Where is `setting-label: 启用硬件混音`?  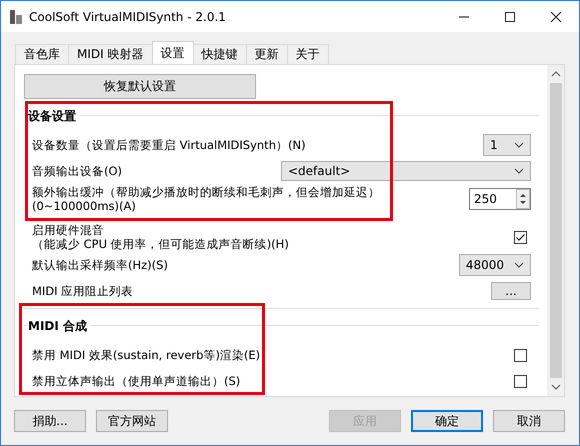 setting-label: 启用硬件混音 is located at coordinates (68, 230).